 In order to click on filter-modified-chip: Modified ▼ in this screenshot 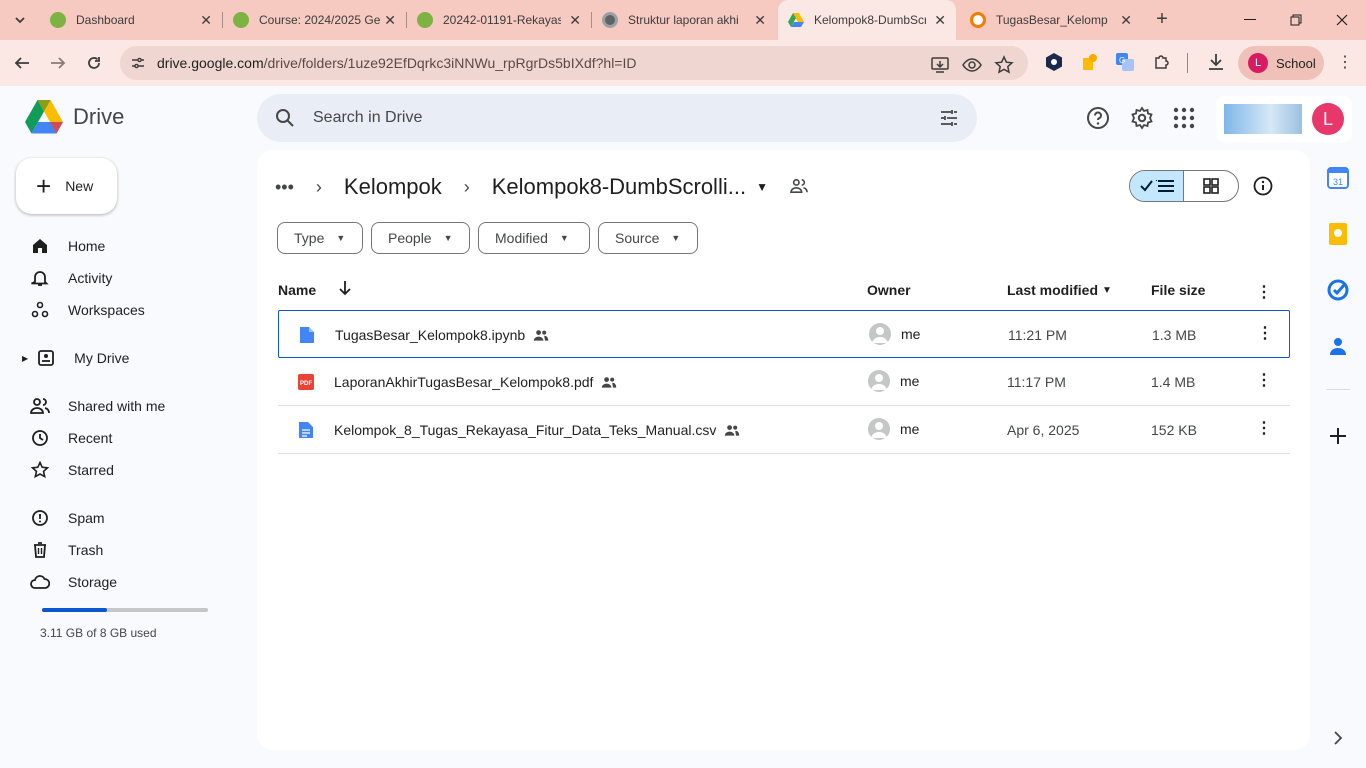, I will do `click(534, 238)`.